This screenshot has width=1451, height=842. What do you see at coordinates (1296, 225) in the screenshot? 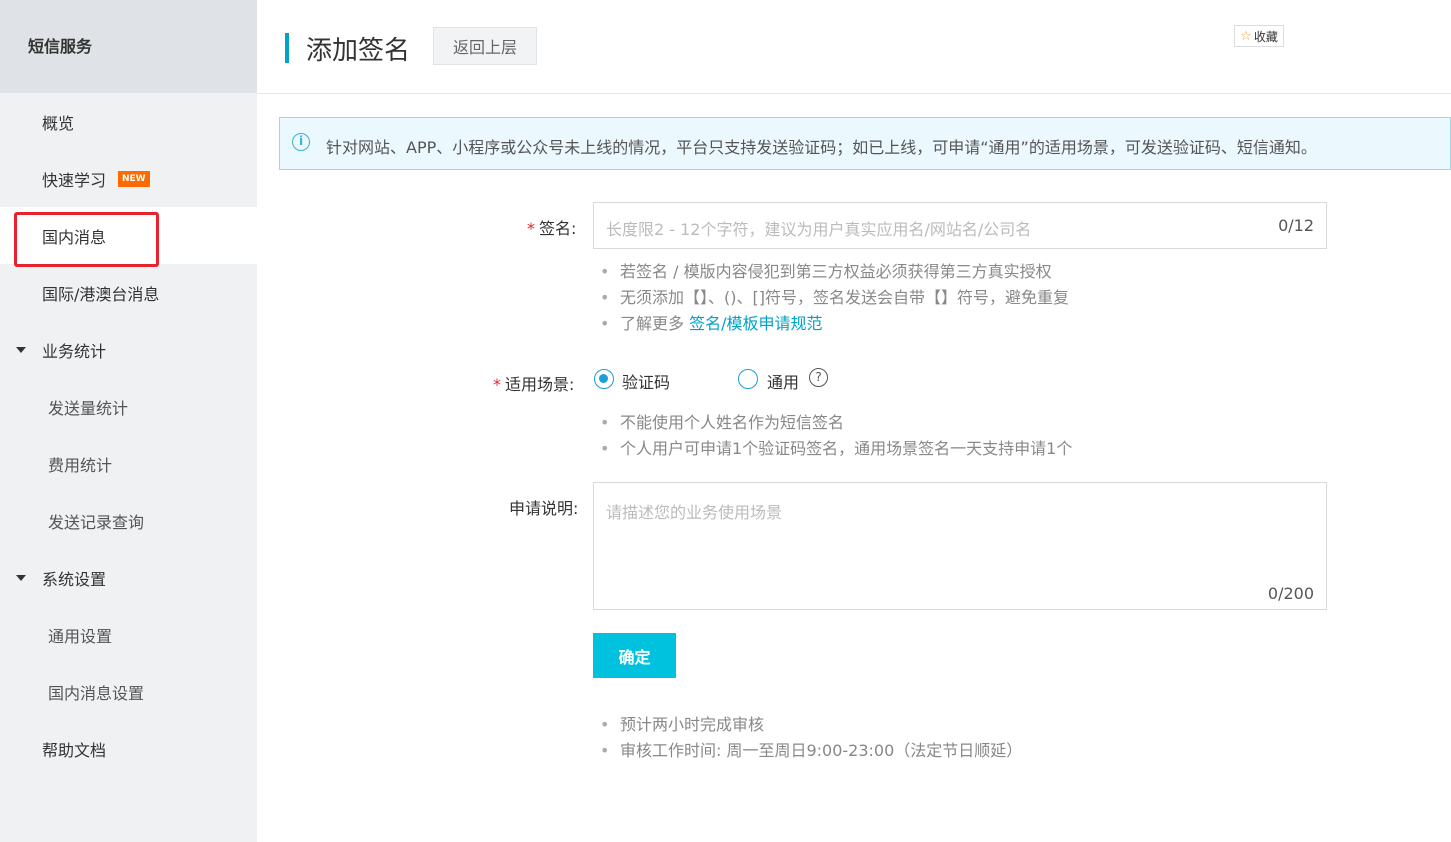
I see `signature-counter: 0/12` at bounding box center [1296, 225].